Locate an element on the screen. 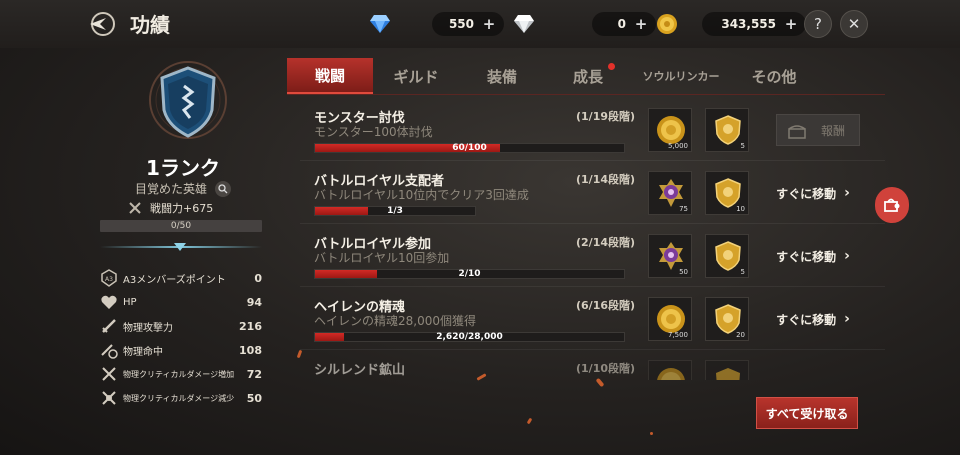 The image size is (960, 455). a3-points-icon: A3 is located at coordinates (109, 278).